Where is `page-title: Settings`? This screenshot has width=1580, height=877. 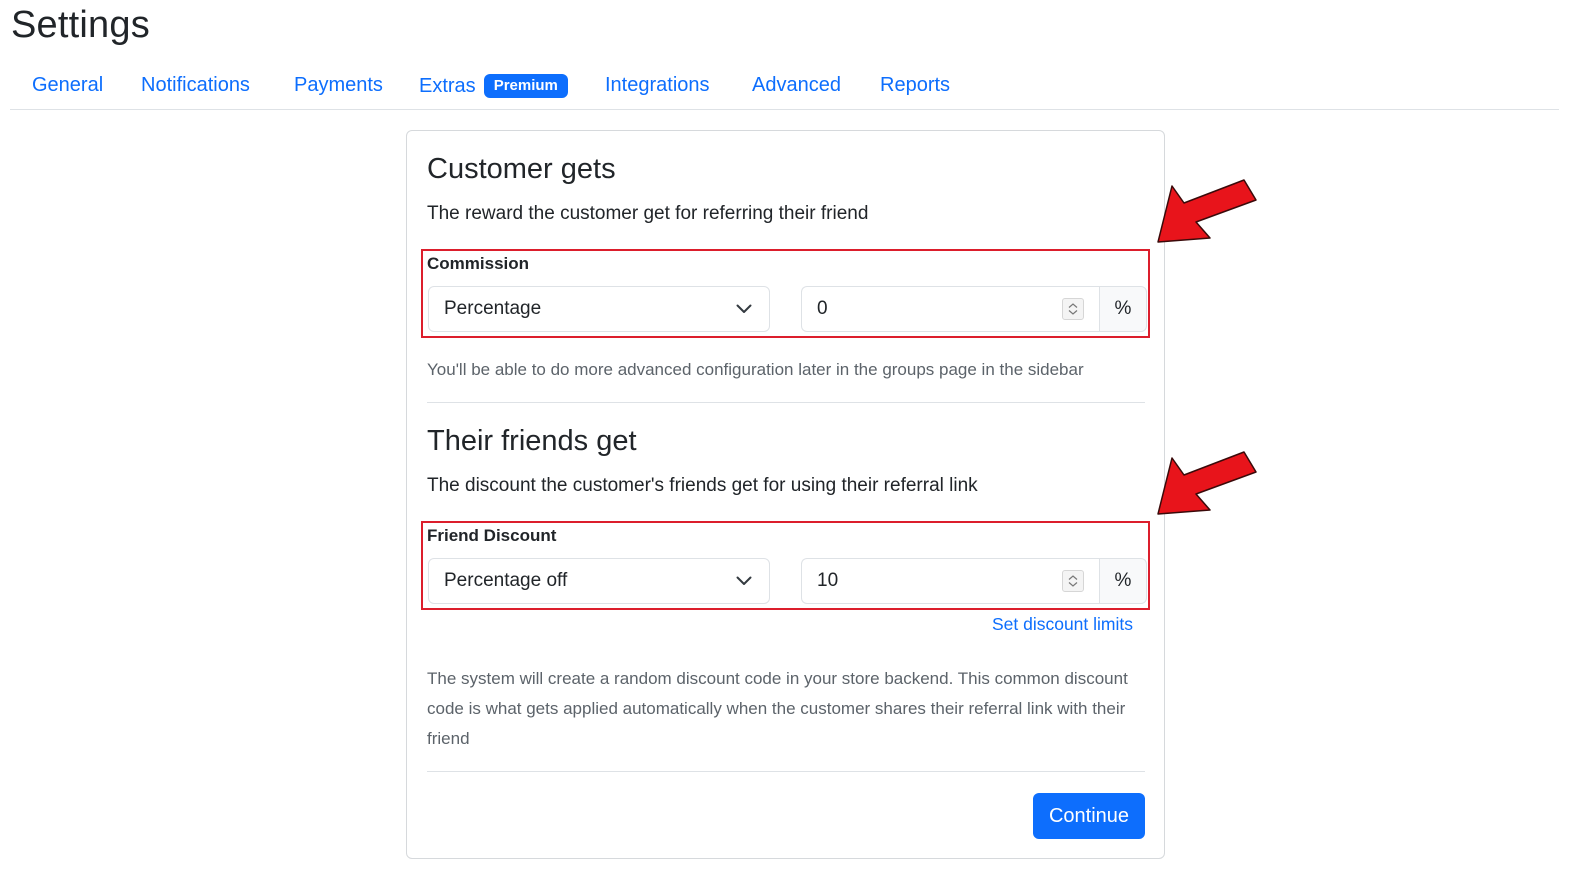
page-title: Settings is located at coordinates (80, 25).